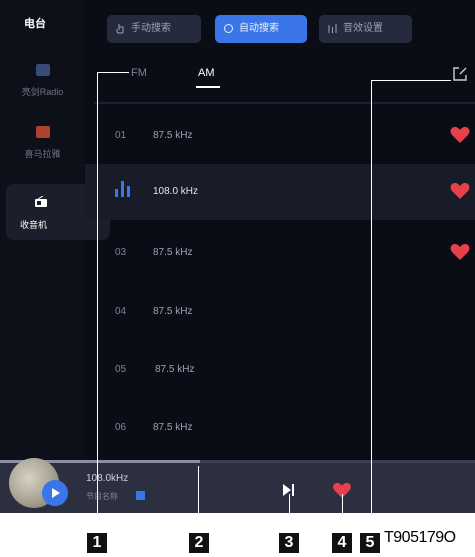  Describe the element at coordinates (113, 72) in the screenshot. I see `callout-1-leader-h` at that location.